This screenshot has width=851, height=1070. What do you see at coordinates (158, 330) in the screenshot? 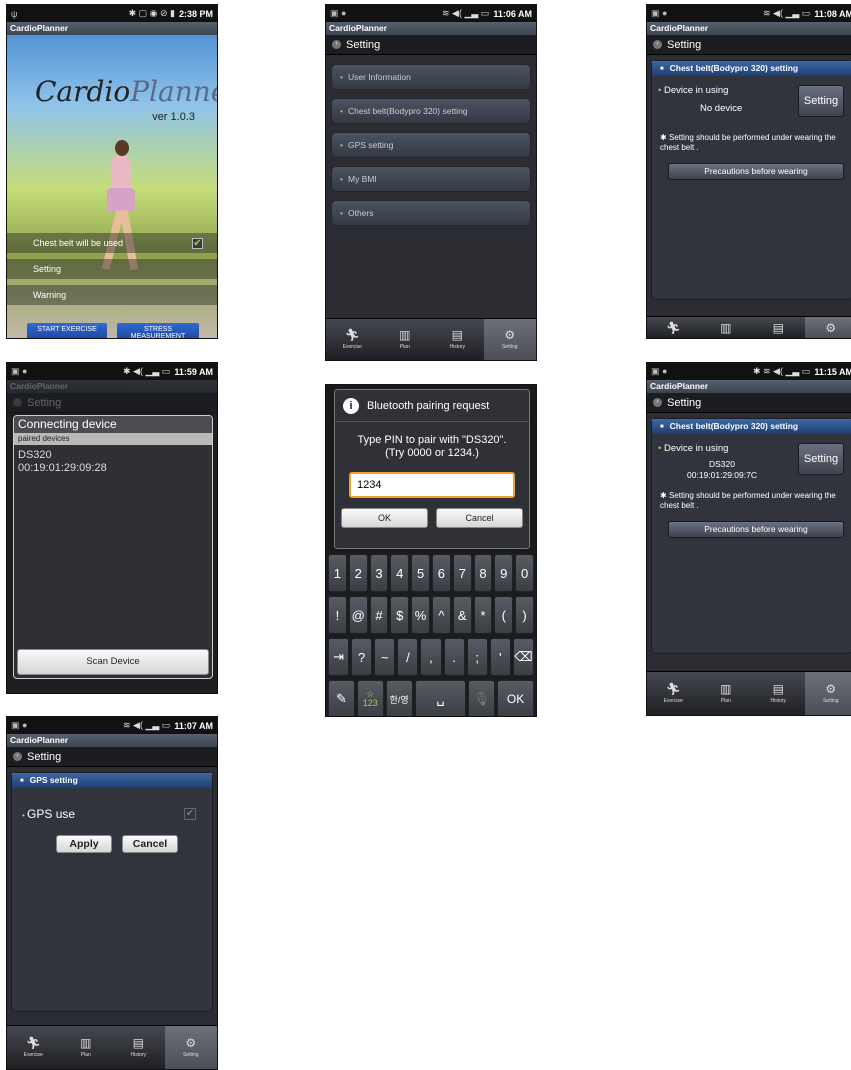
I see `stress-measurement-button: STRESS MEASUREMENT` at bounding box center [158, 330].